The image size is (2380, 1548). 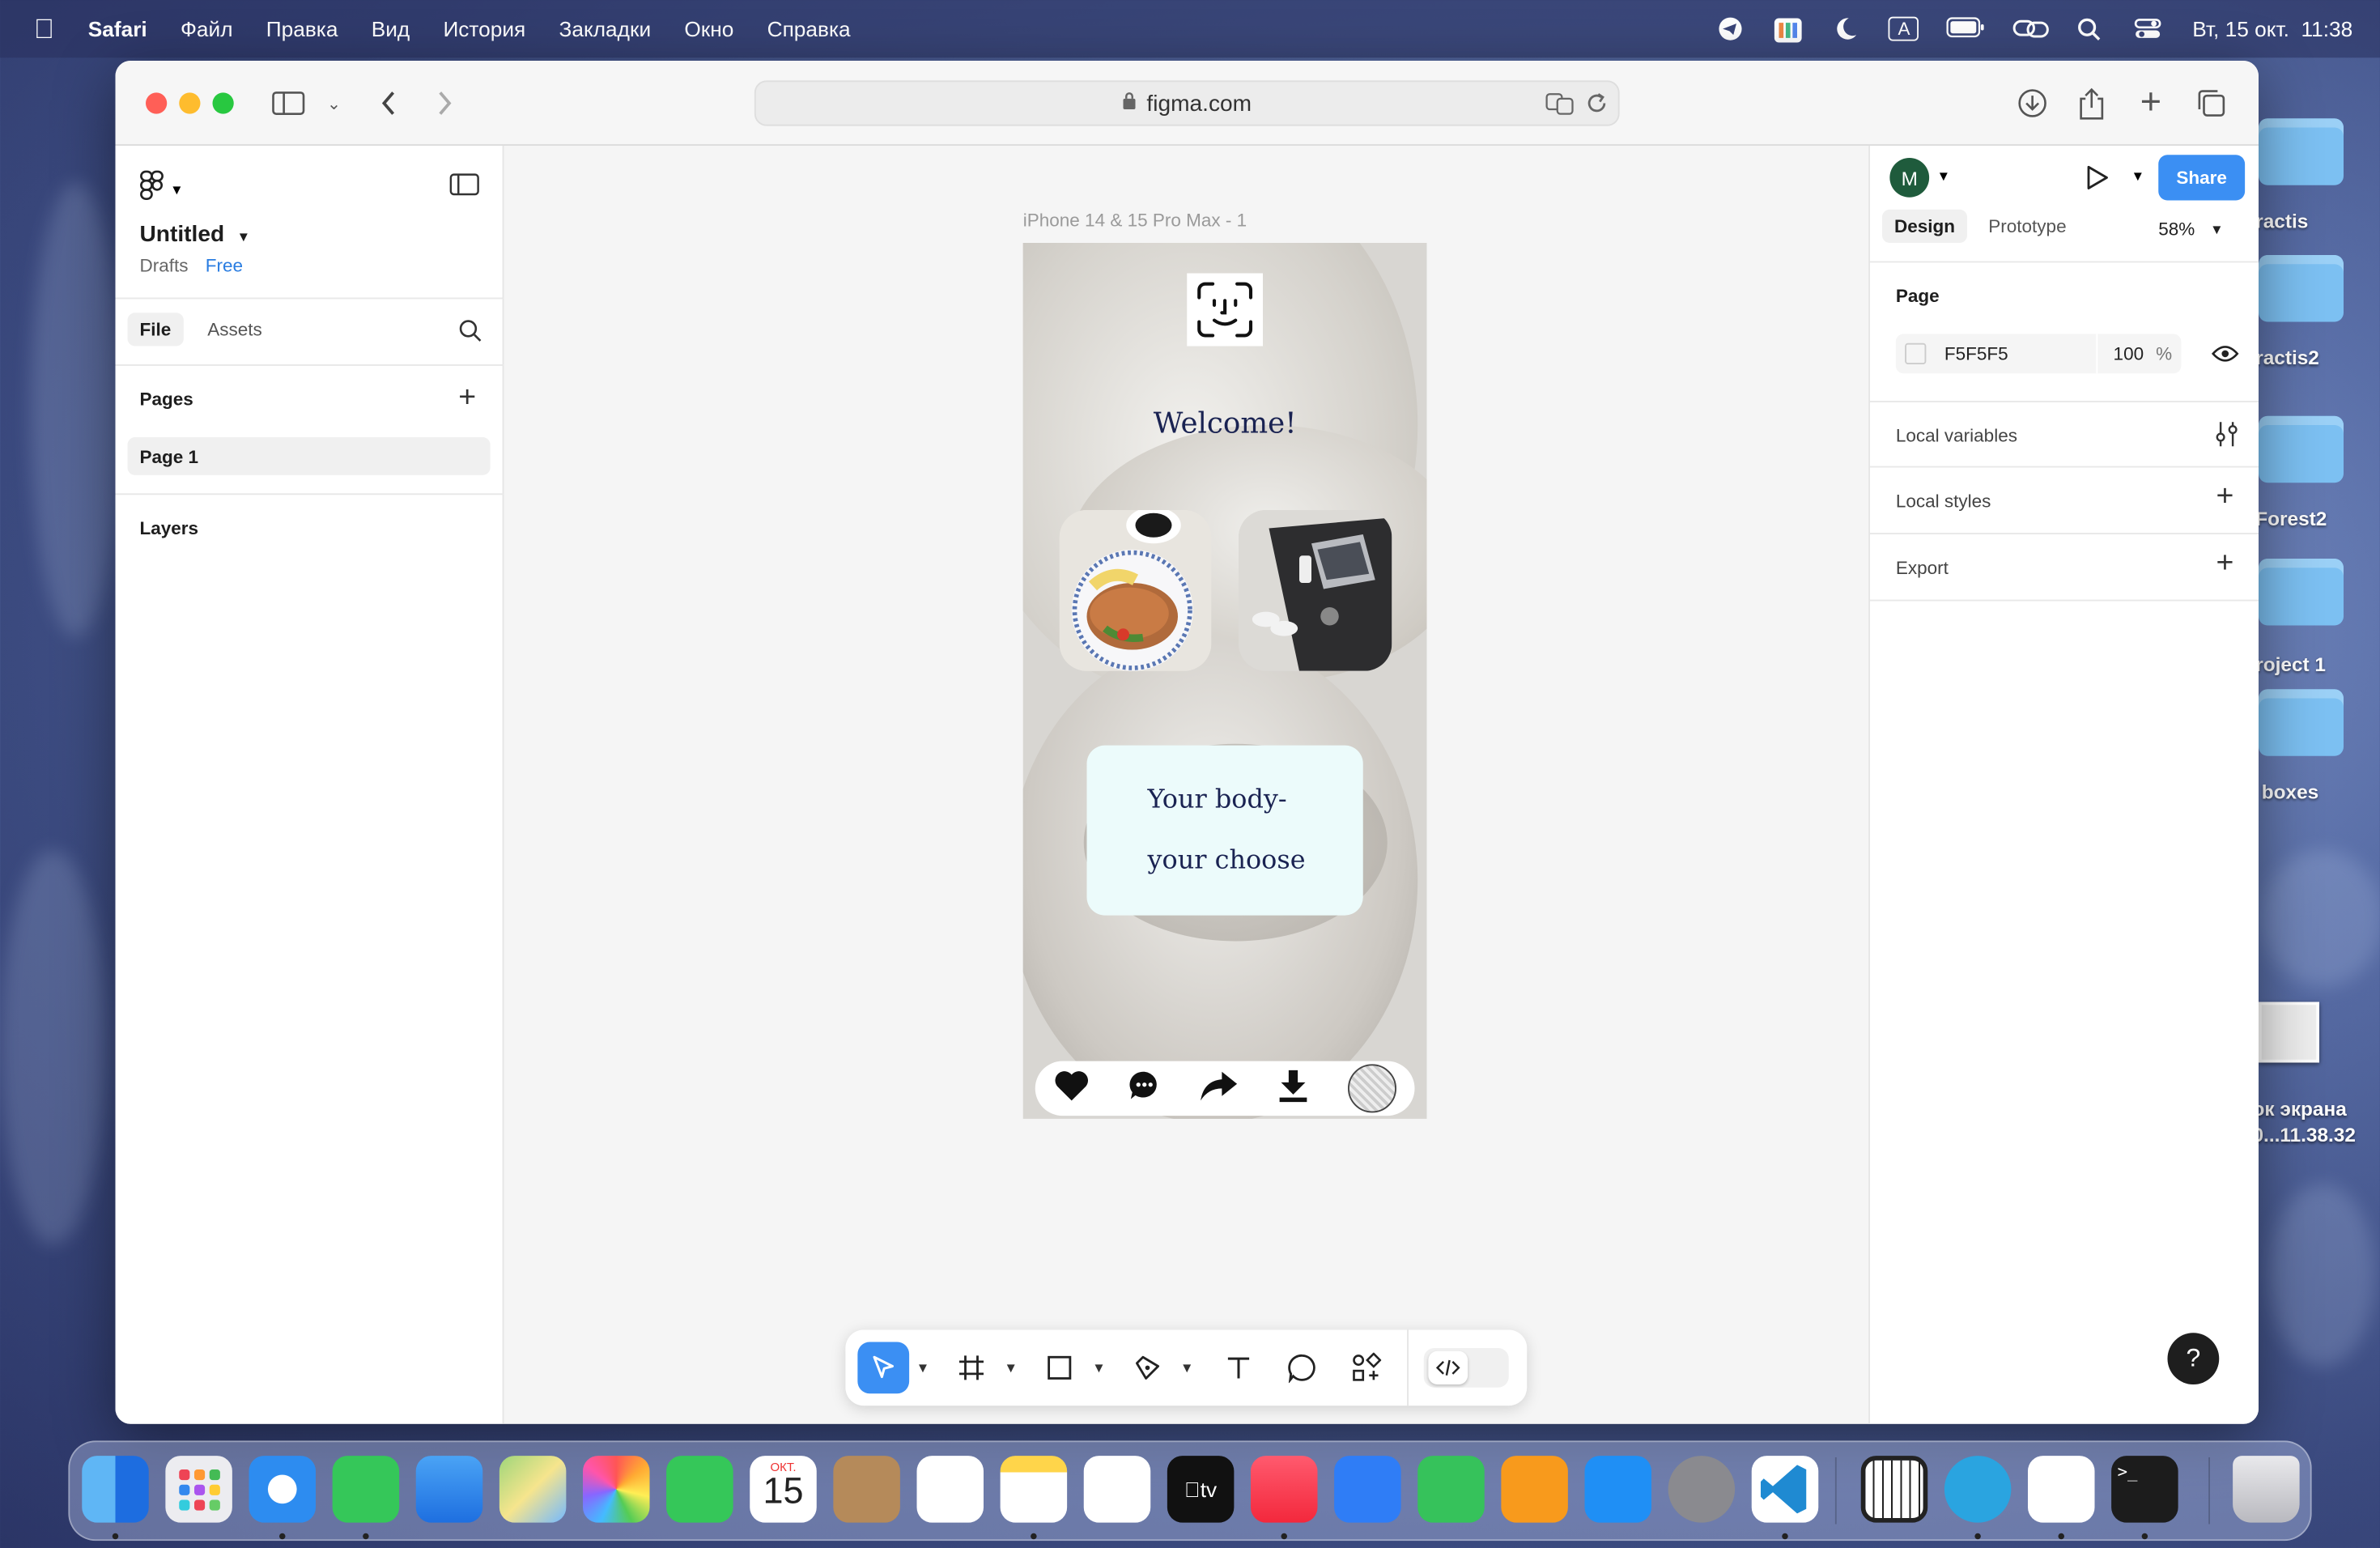 I want to click on telegram-icon, so click(x=1978, y=1489).